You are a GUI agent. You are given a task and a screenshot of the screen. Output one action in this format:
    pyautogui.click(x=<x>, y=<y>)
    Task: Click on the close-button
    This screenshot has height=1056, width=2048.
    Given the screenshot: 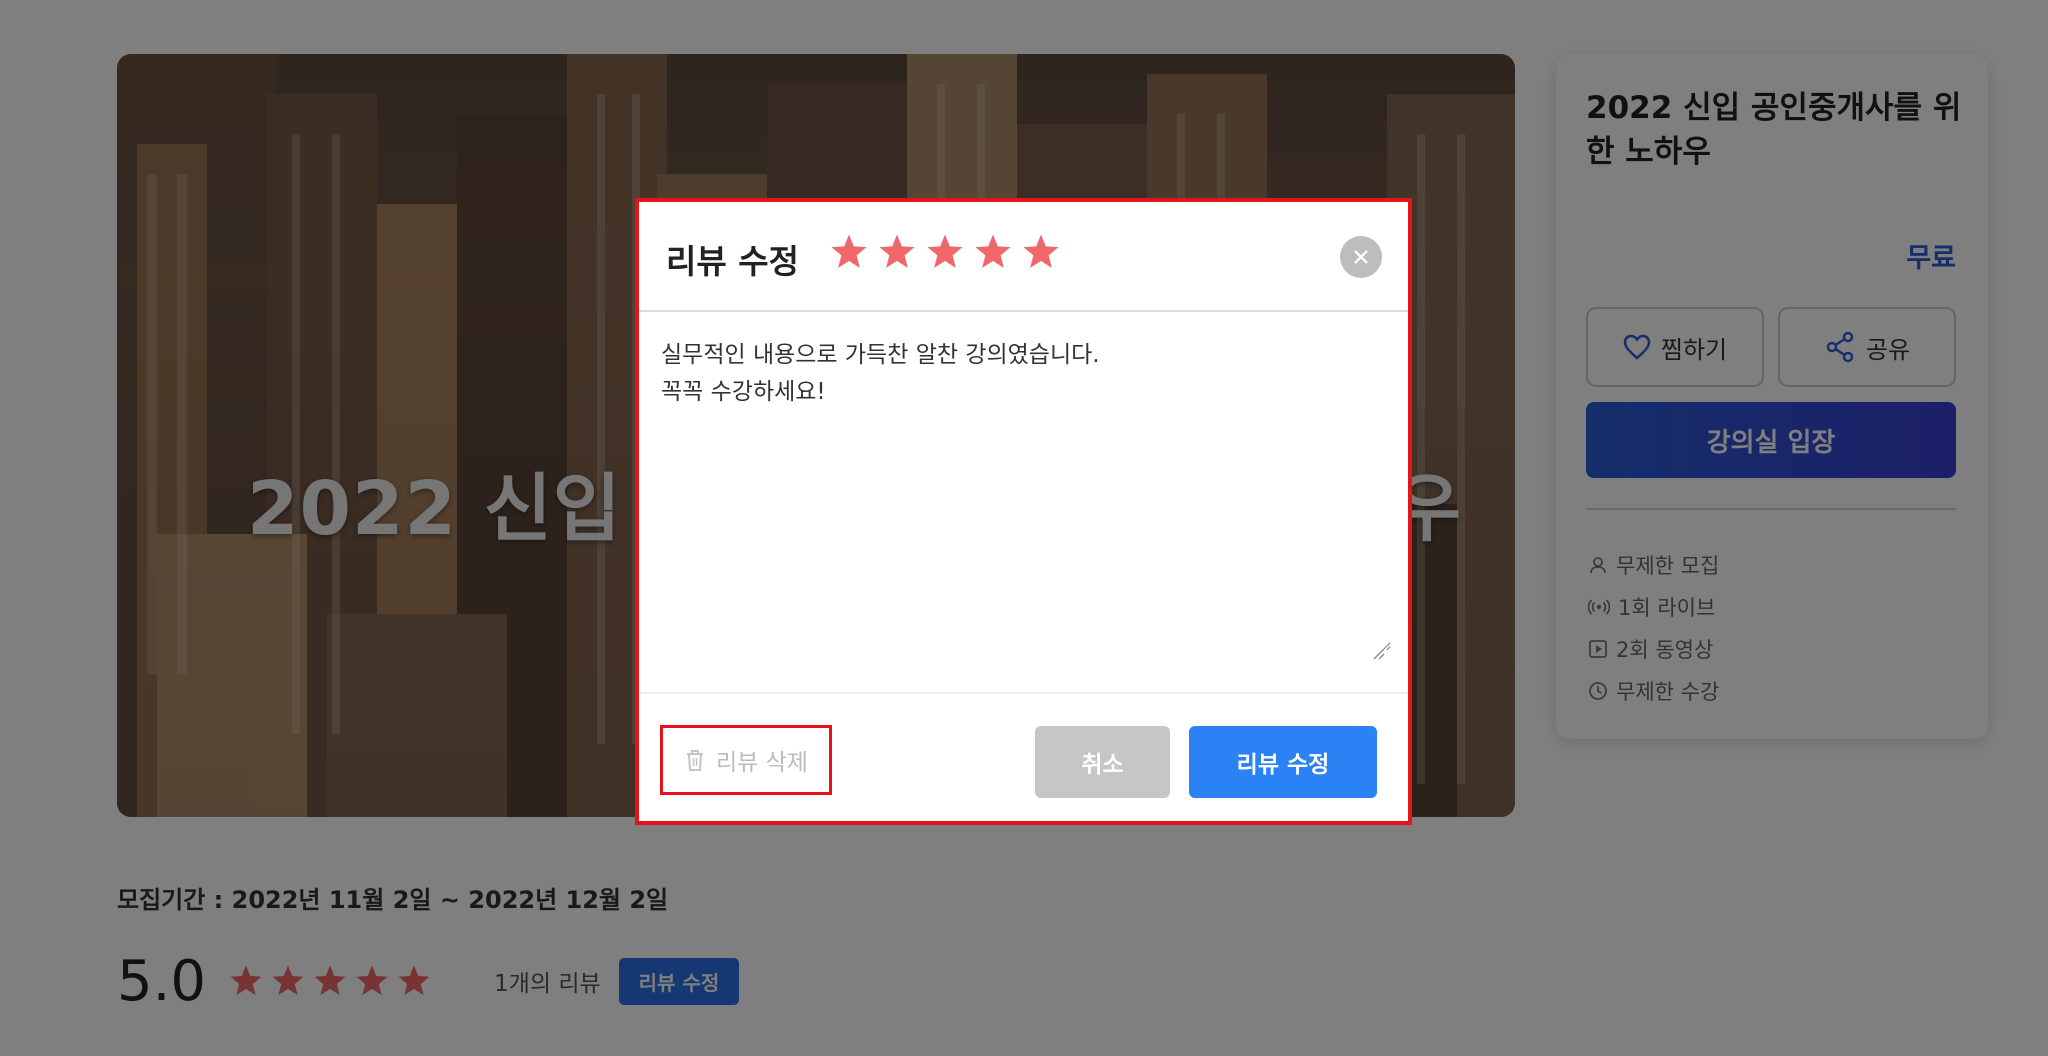 What is the action you would take?
    pyautogui.click(x=1361, y=257)
    